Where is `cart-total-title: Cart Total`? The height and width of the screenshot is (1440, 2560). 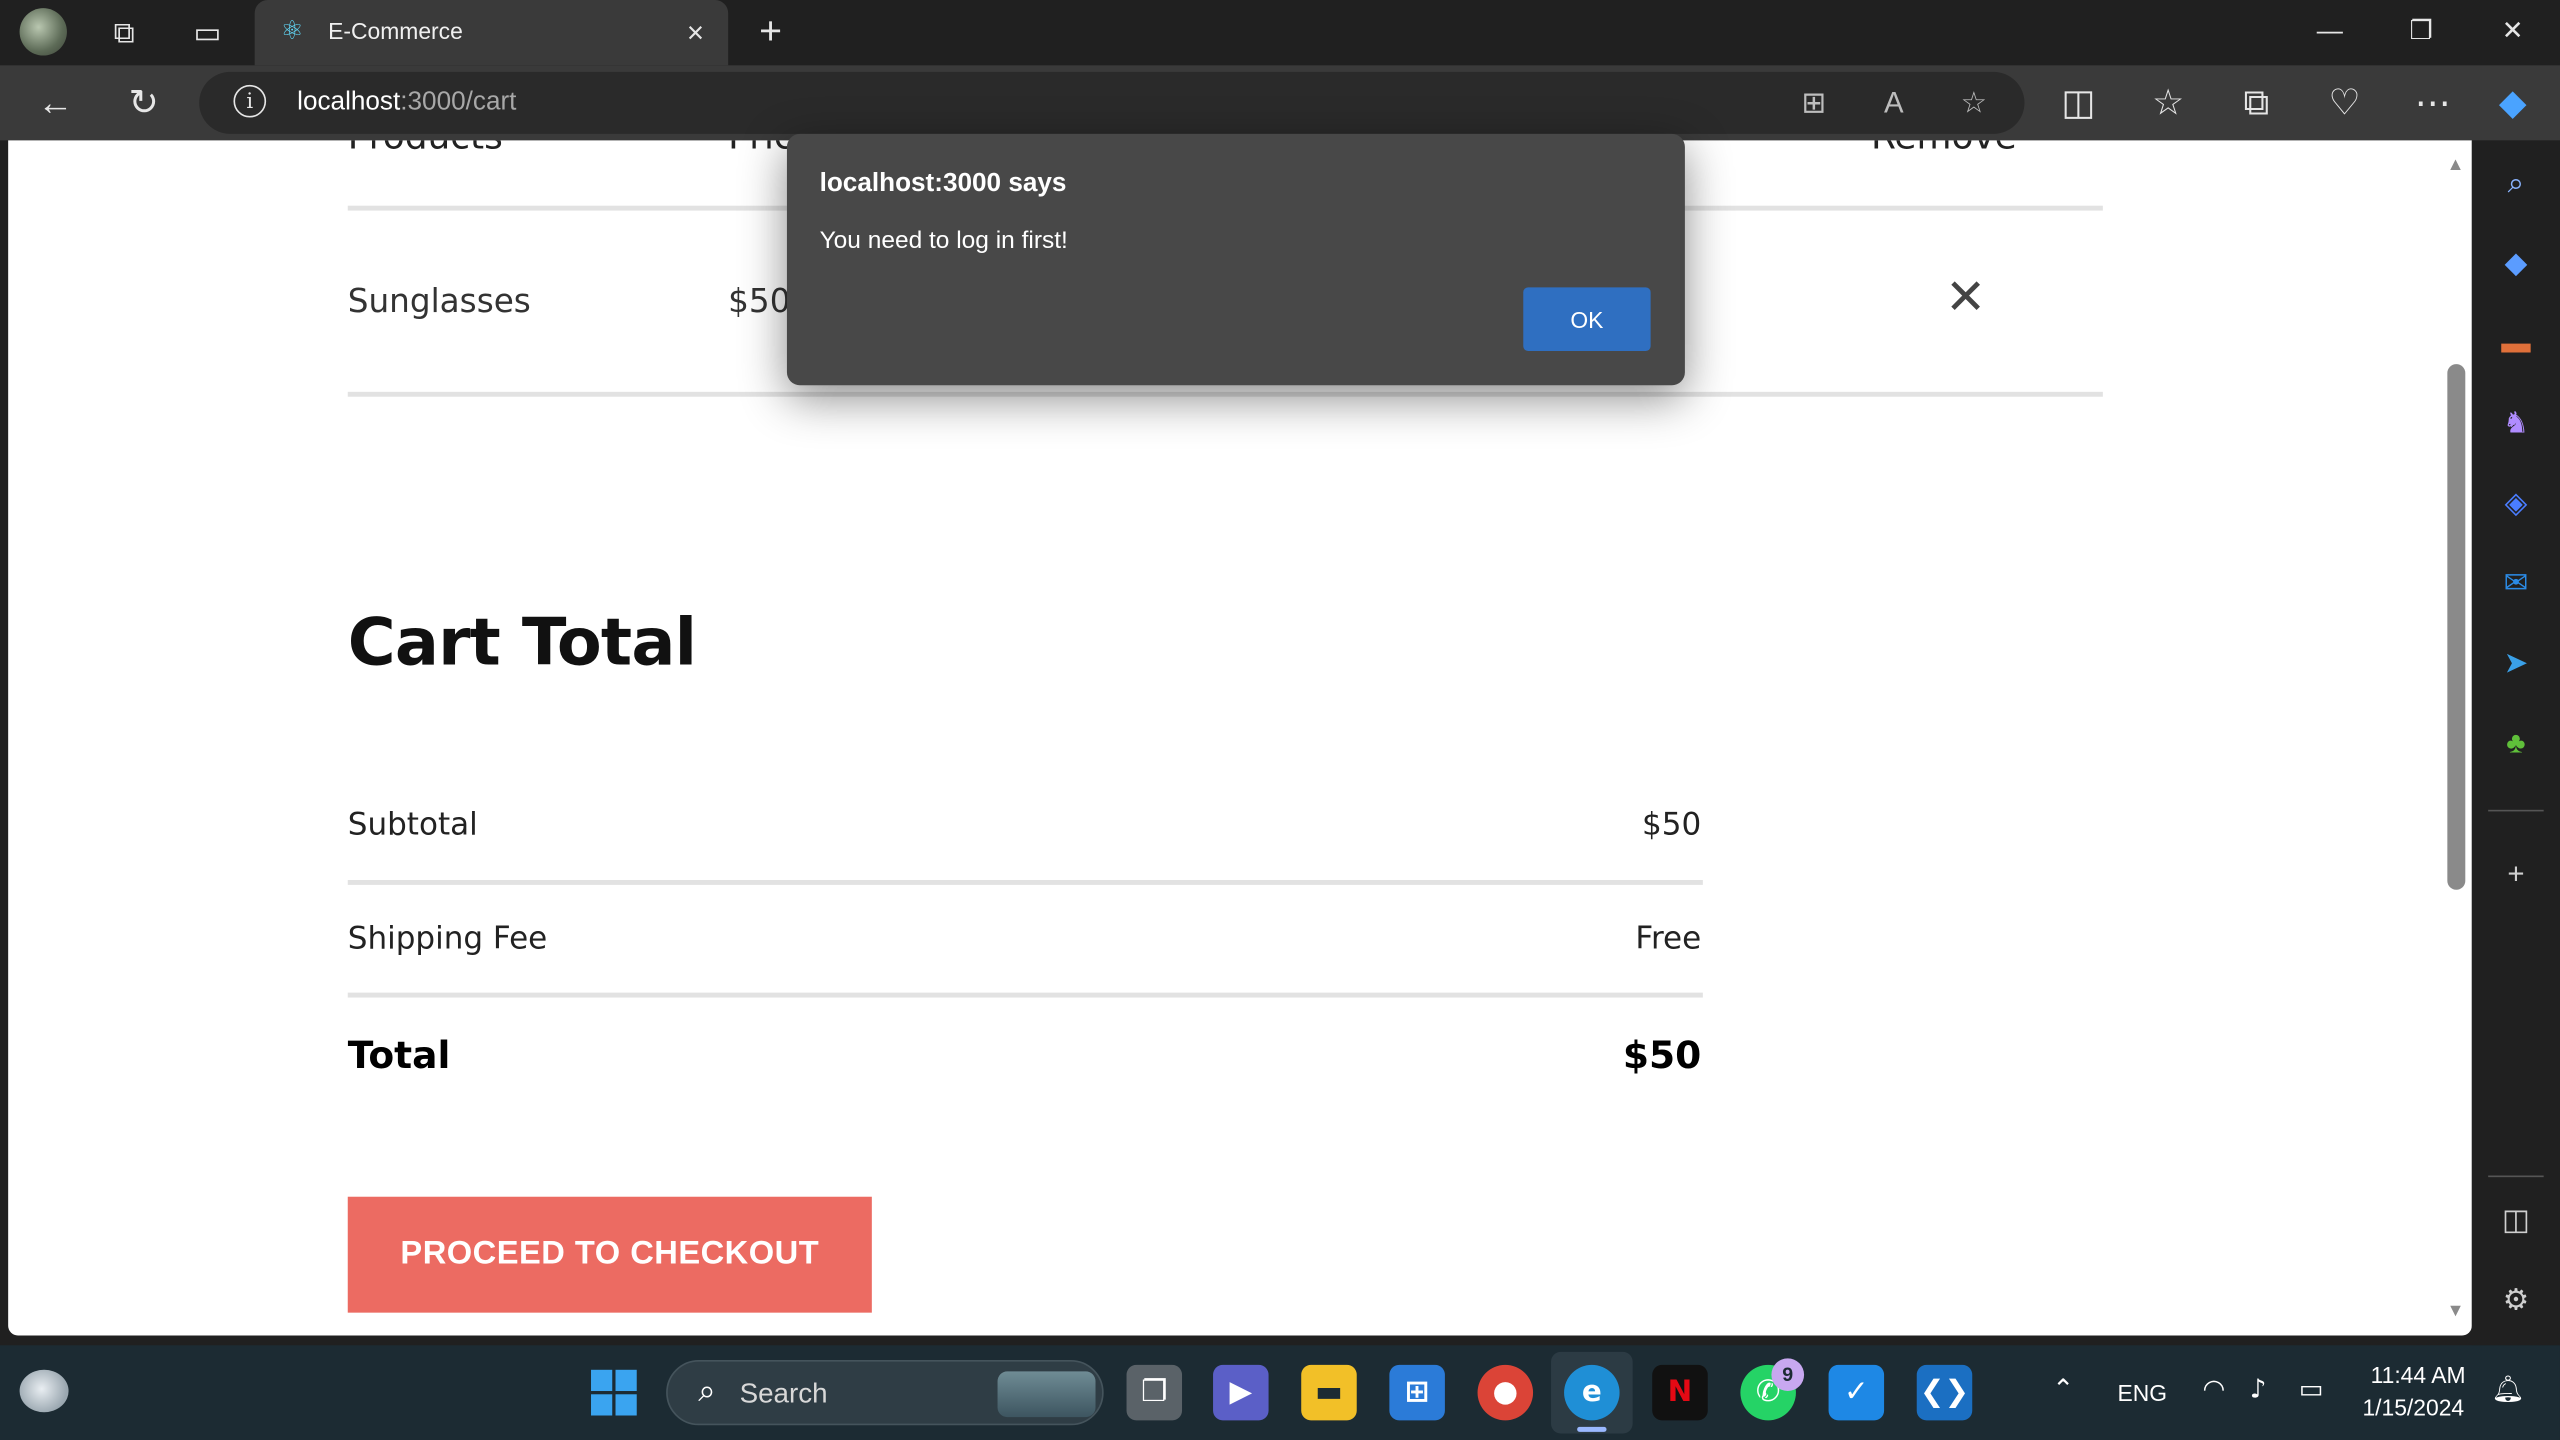
cart-total-title: Cart Total is located at coordinates (522, 643).